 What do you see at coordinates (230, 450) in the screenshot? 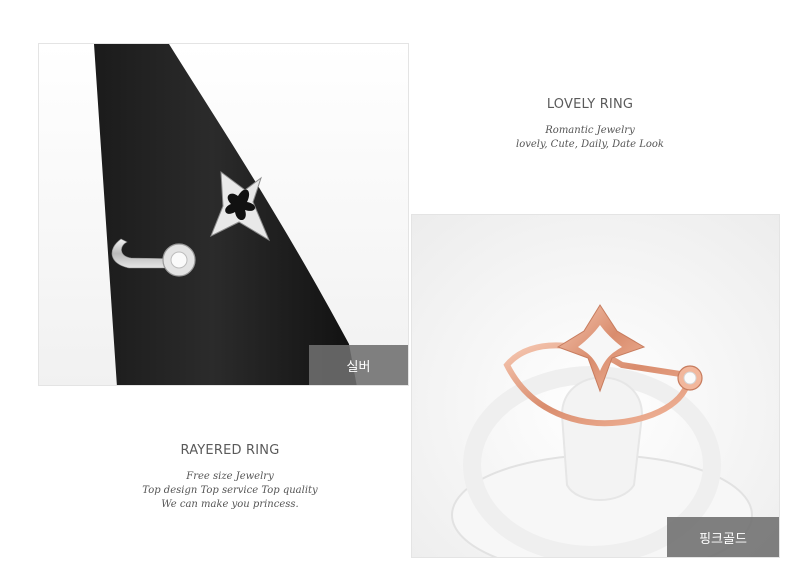
I see `rayered-ring-title: RAYERED RING` at bounding box center [230, 450].